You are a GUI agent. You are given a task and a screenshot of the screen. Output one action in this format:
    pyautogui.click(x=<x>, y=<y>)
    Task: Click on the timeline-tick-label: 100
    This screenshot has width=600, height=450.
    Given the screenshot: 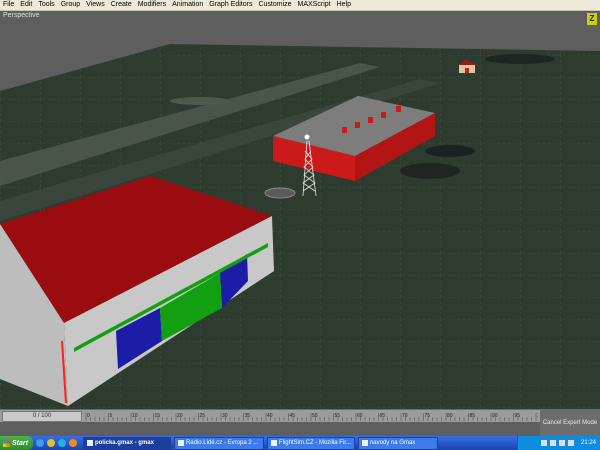 What is the action you would take?
    pyautogui.click(x=537, y=416)
    